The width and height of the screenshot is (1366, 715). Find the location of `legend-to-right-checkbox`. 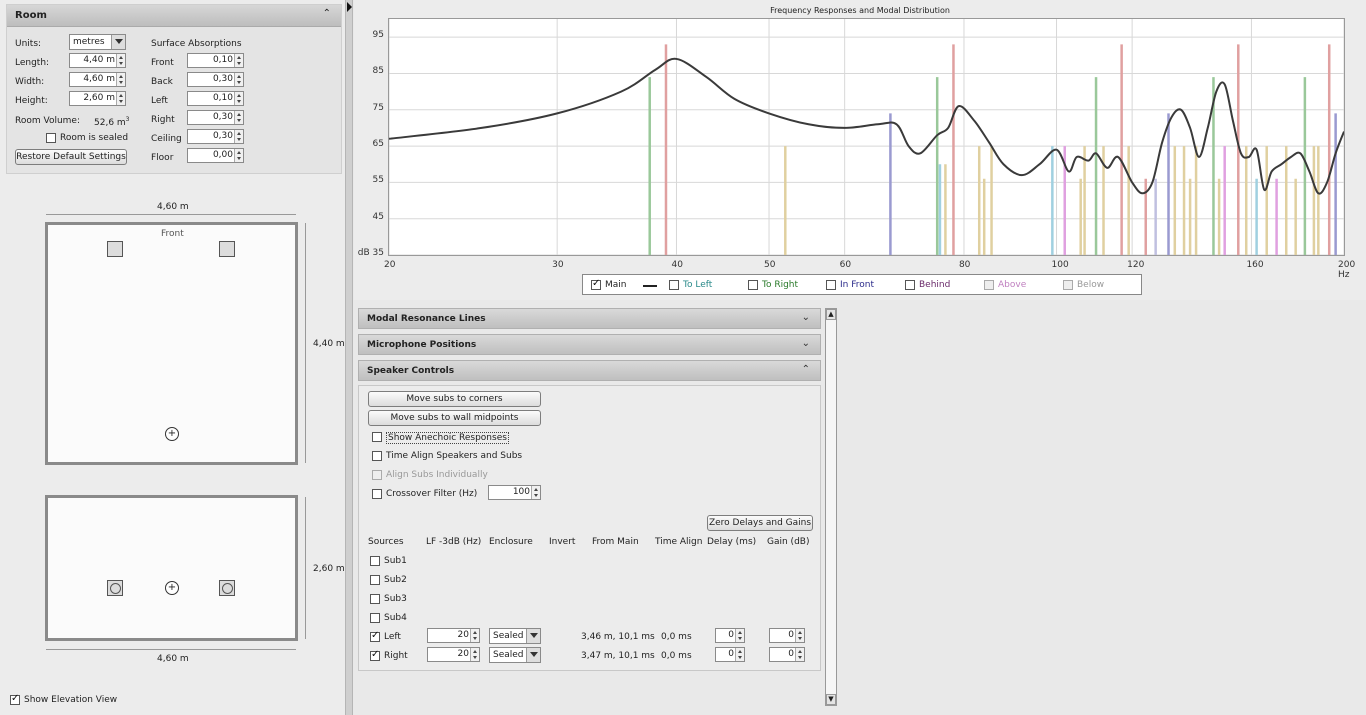

legend-to-right-checkbox is located at coordinates (753, 285).